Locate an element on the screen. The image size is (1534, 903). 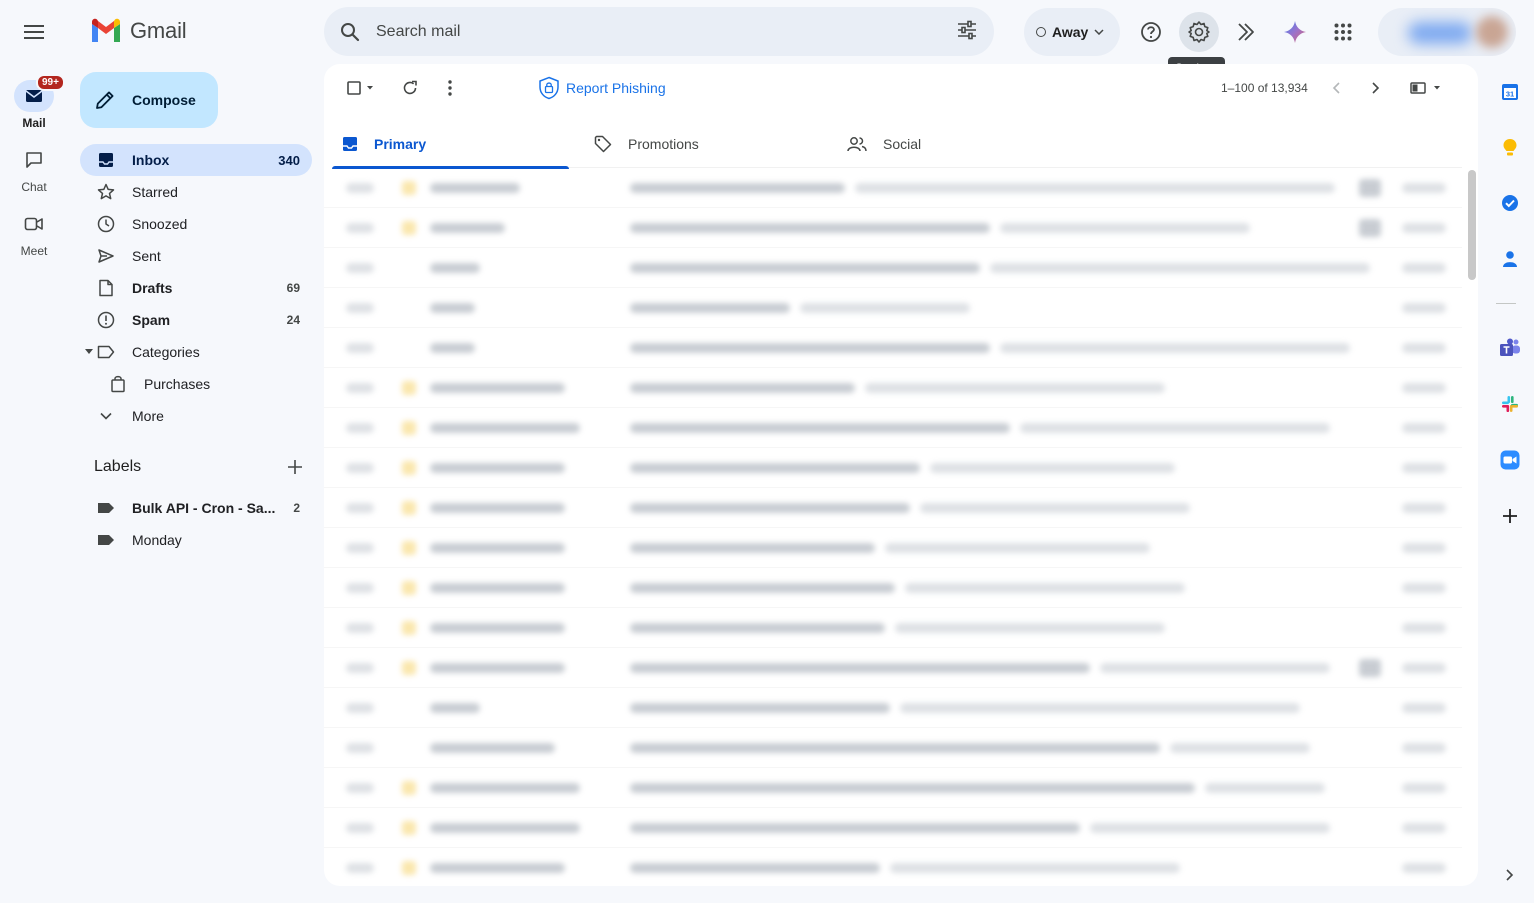
main-menu-button is located at coordinates (34, 32).